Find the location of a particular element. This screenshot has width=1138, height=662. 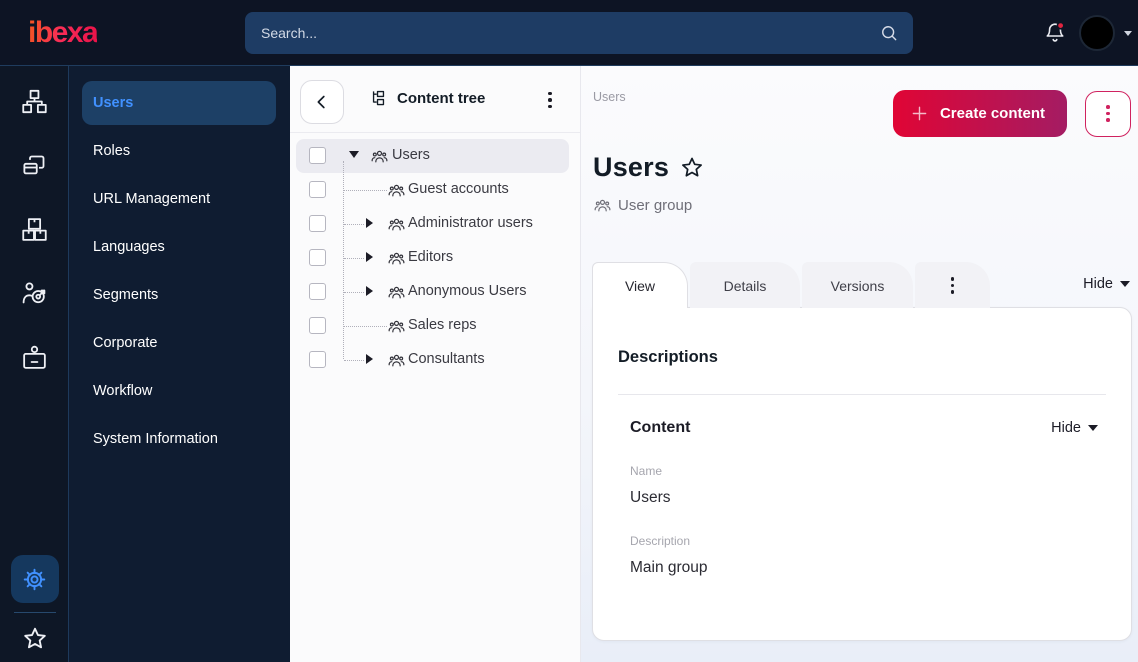

user-avatar is located at coordinates (1097, 33).